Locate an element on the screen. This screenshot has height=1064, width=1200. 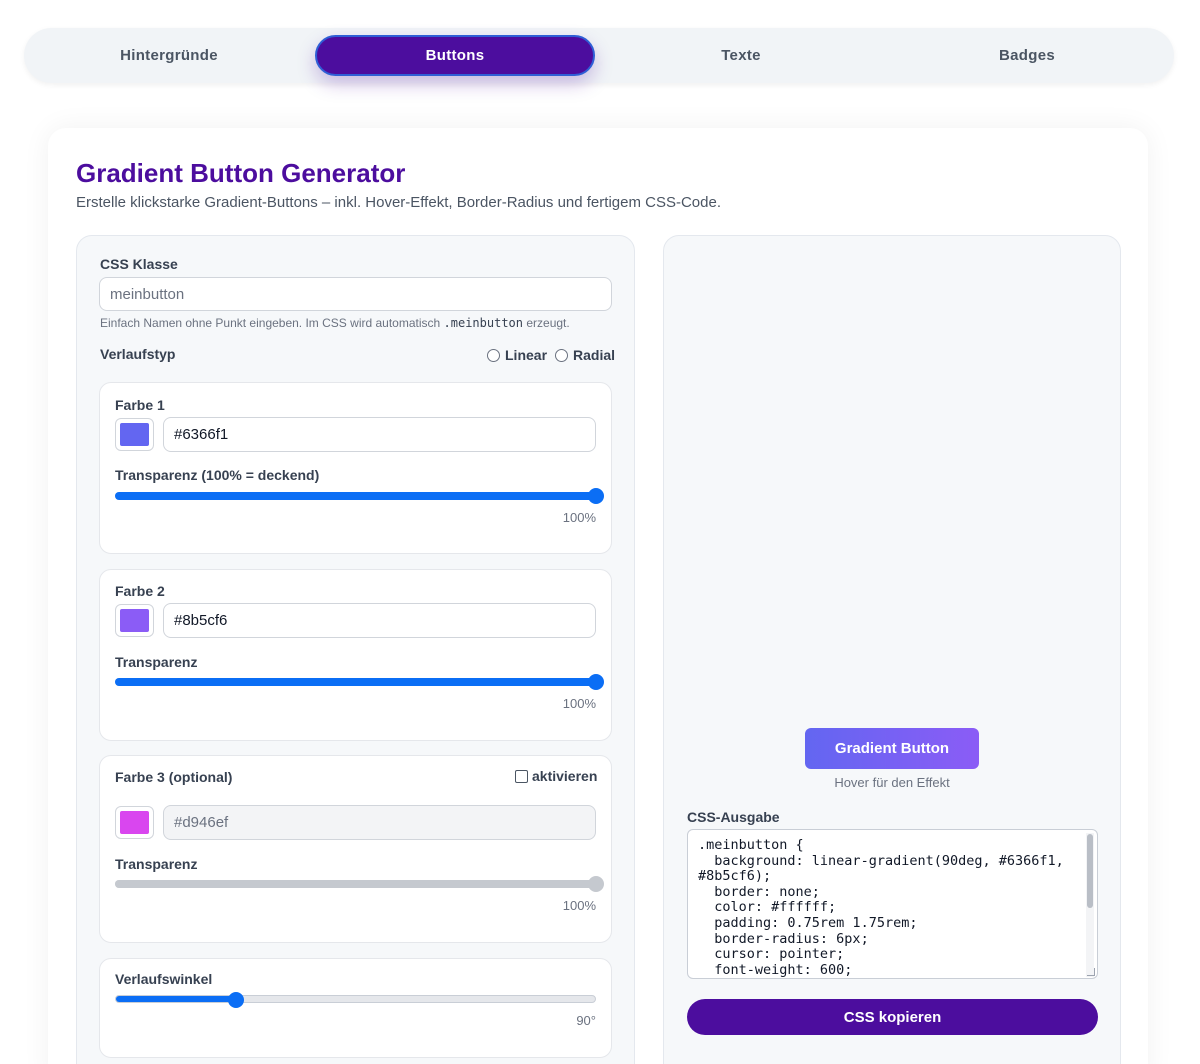
tab-hintergruende: Hintergründe is located at coordinates (169, 55).